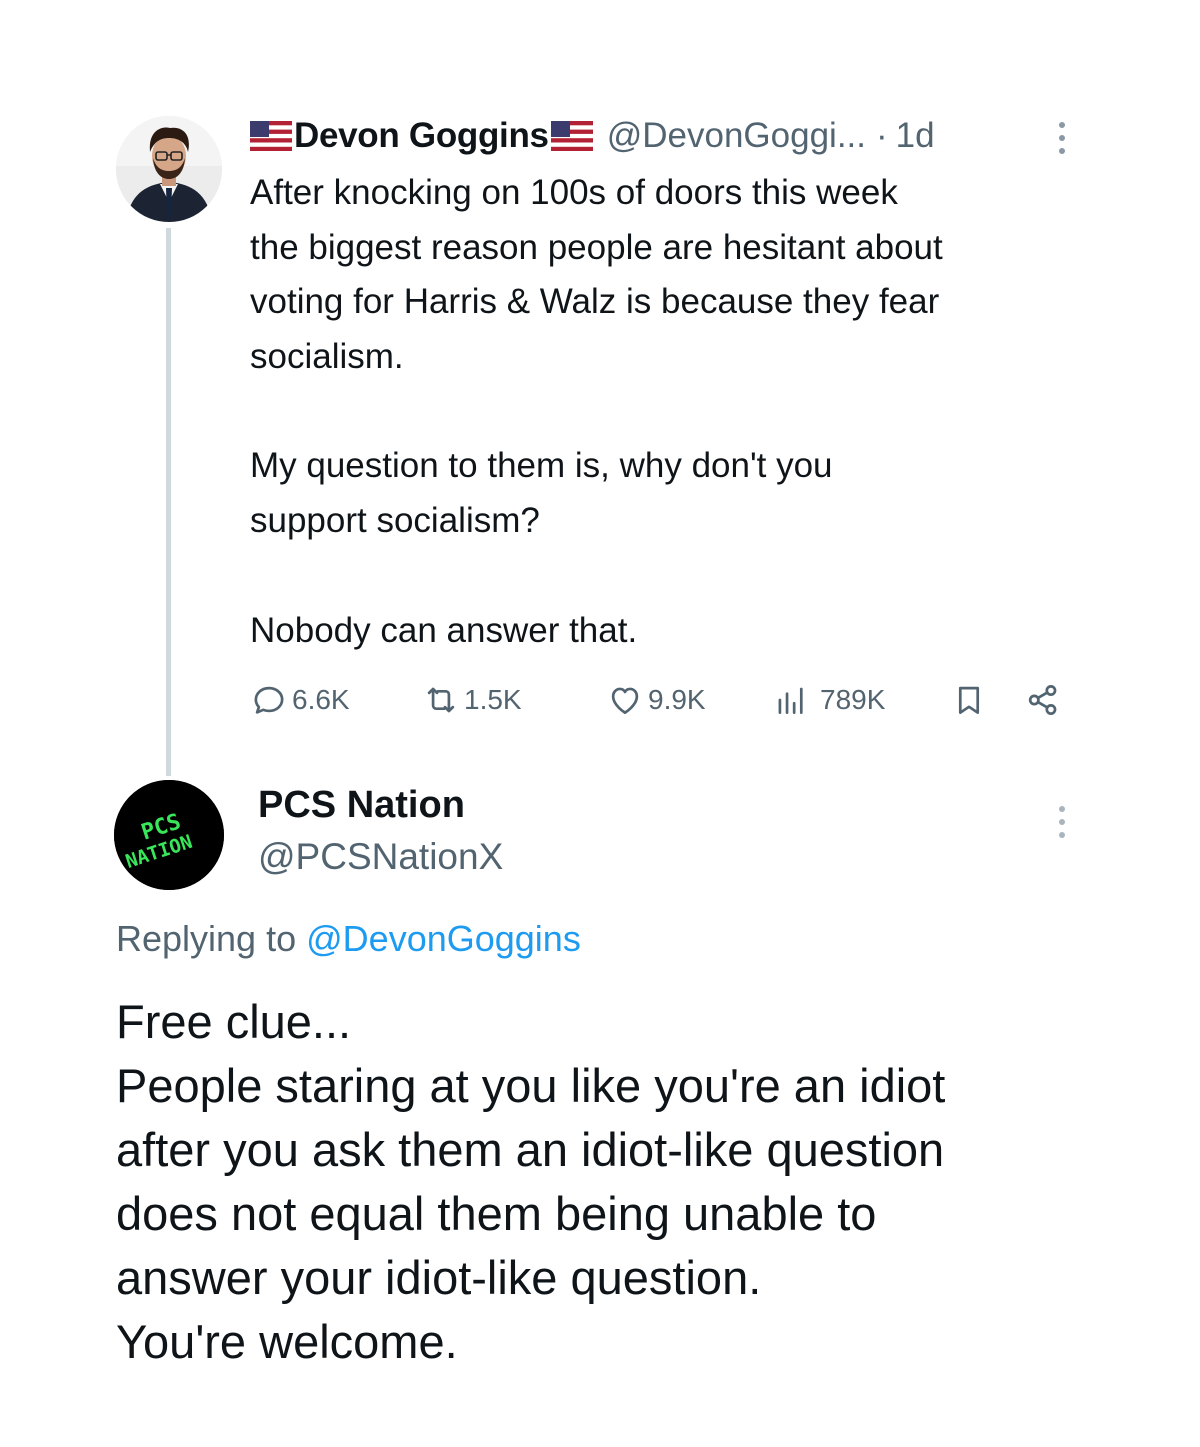 This screenshot has height=1447, width=1200. I want to click on pcs-nation-avatar: PCS NATION, so click(169, 835).